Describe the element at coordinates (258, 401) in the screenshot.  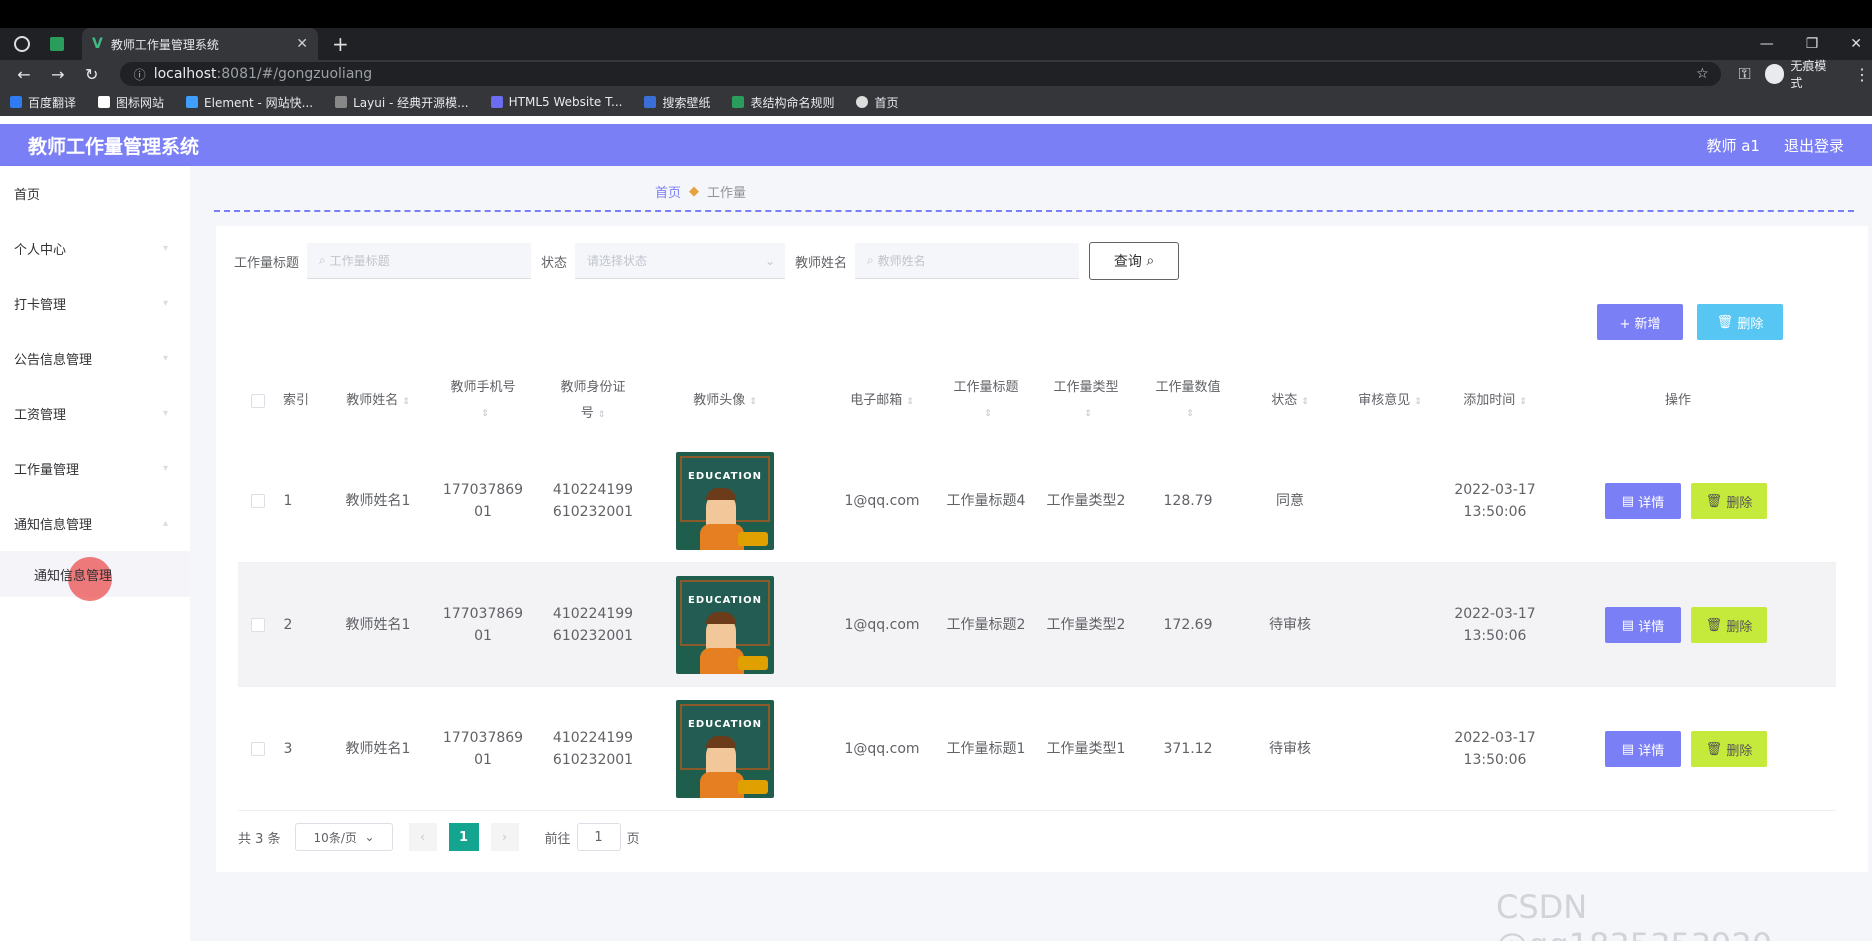
I see `select-all-checkbox` at that location.